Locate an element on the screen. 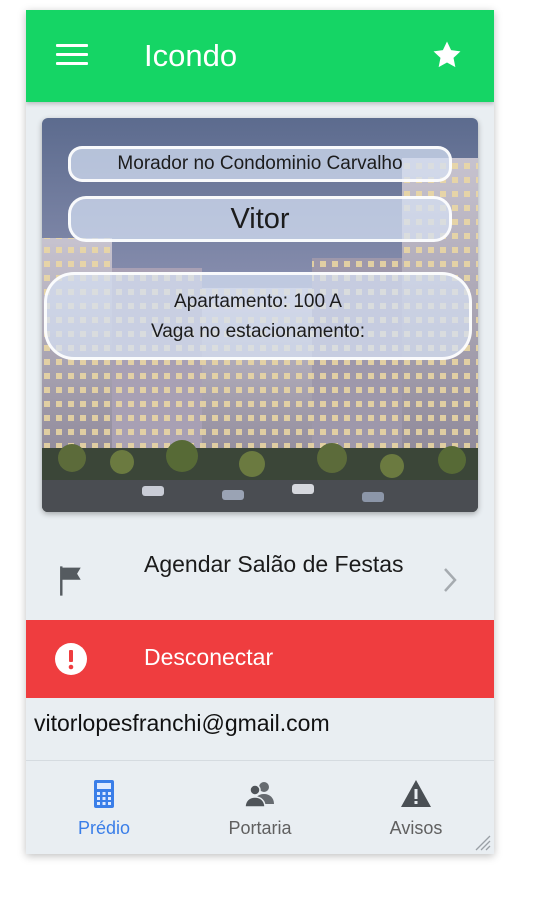 Image resolution: width=533 pixels, height=900 pixels. schedule-party-room-item: Agendar Salão de Festas is located at coordinates (260, 578).